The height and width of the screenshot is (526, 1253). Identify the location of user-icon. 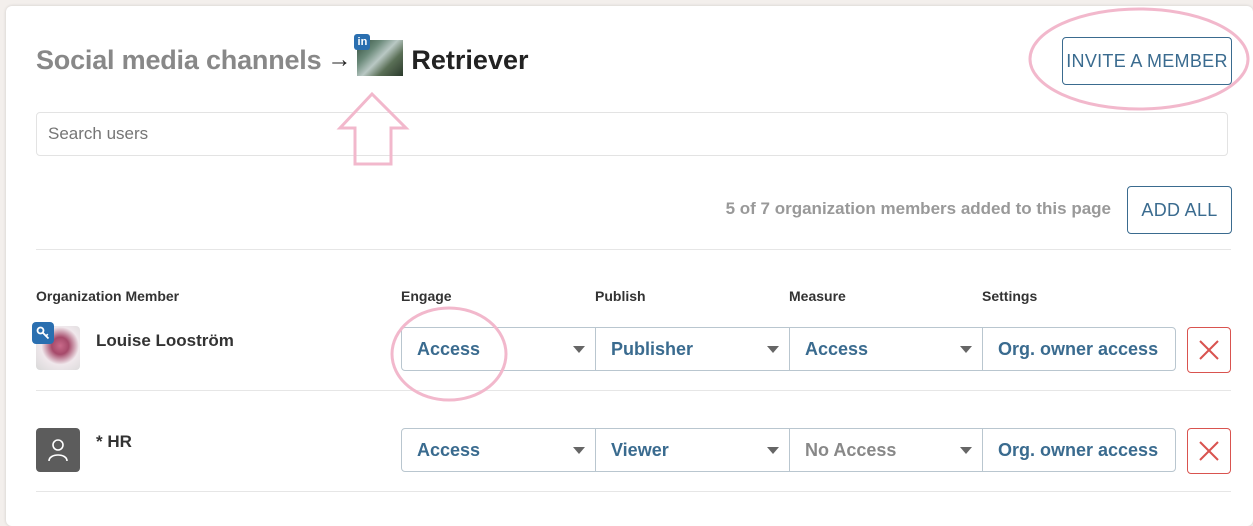
(58, 450).